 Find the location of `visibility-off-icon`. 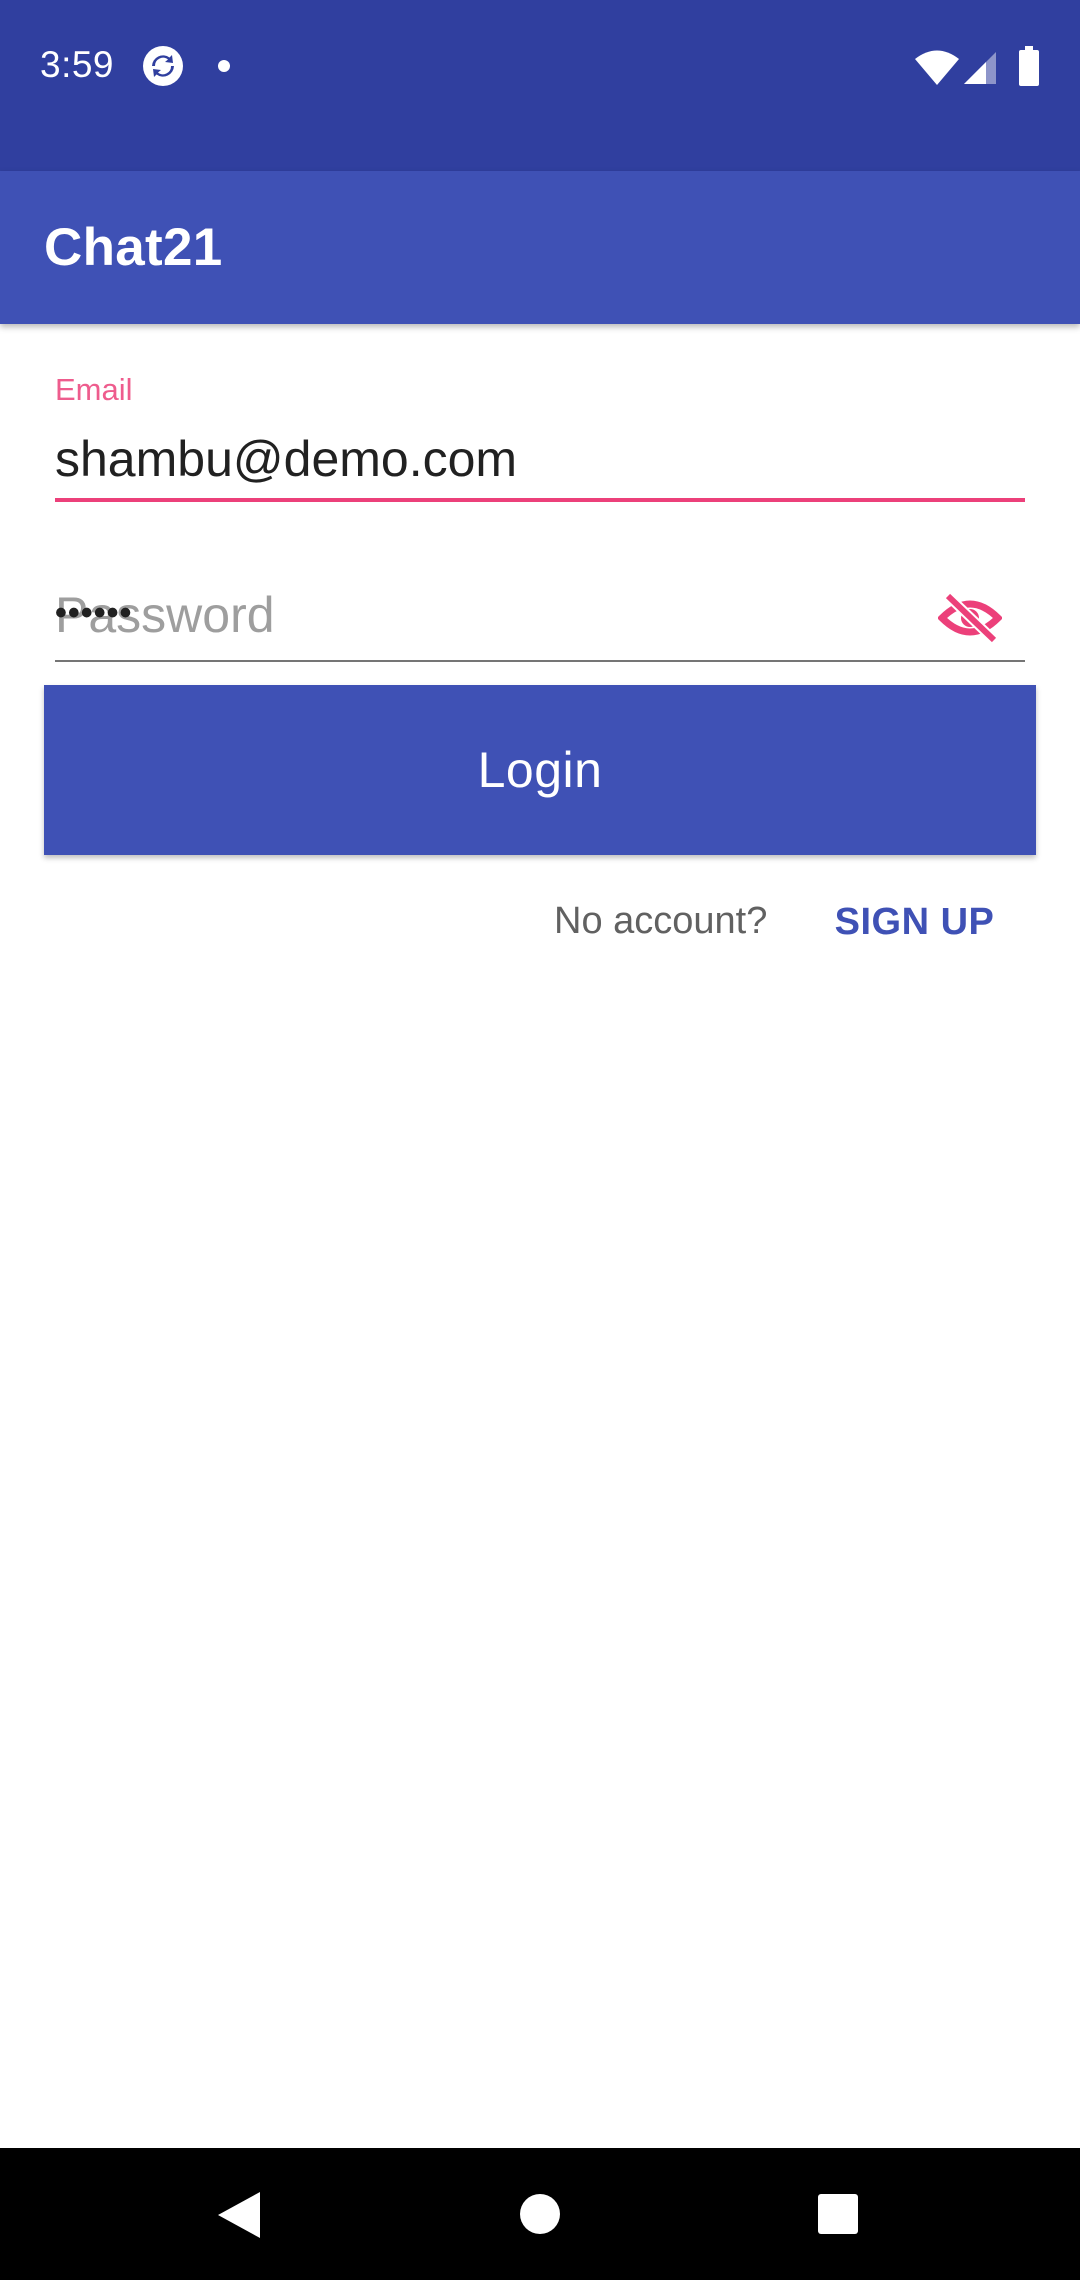

visibility-off-icon is located at coordinates (970, 618).